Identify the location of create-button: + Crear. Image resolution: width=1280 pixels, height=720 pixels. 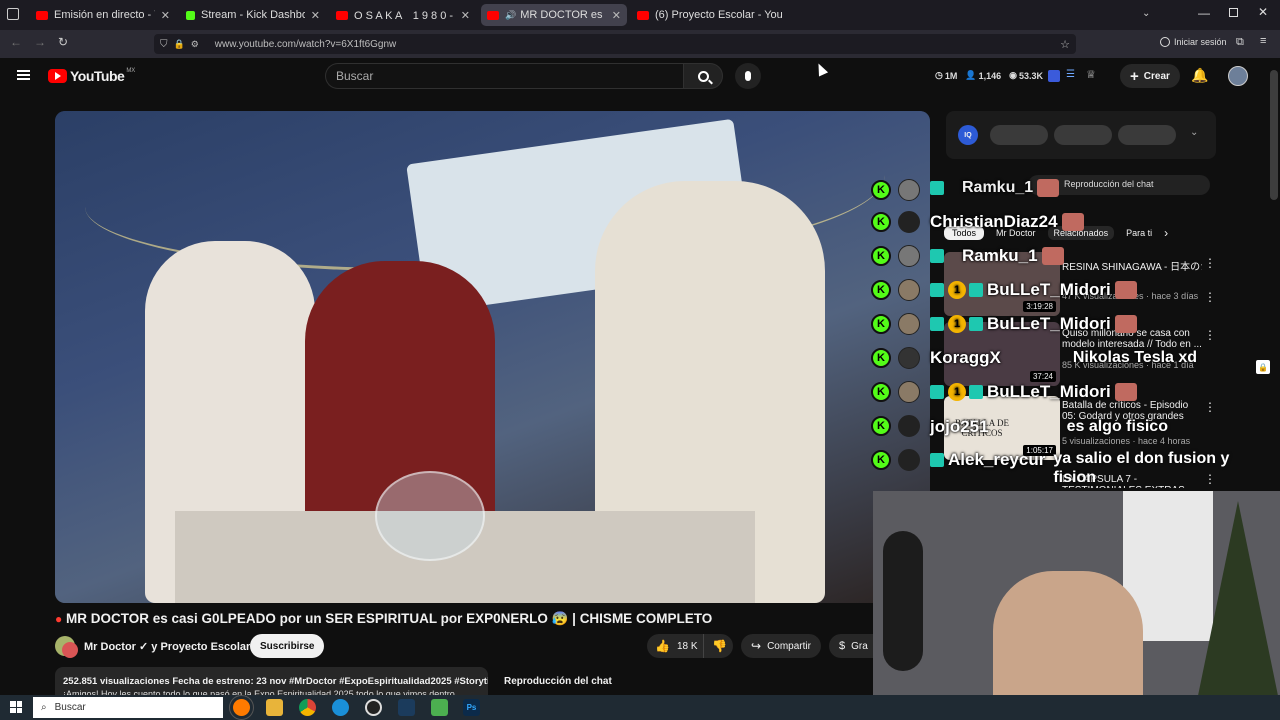
(1150, 76).